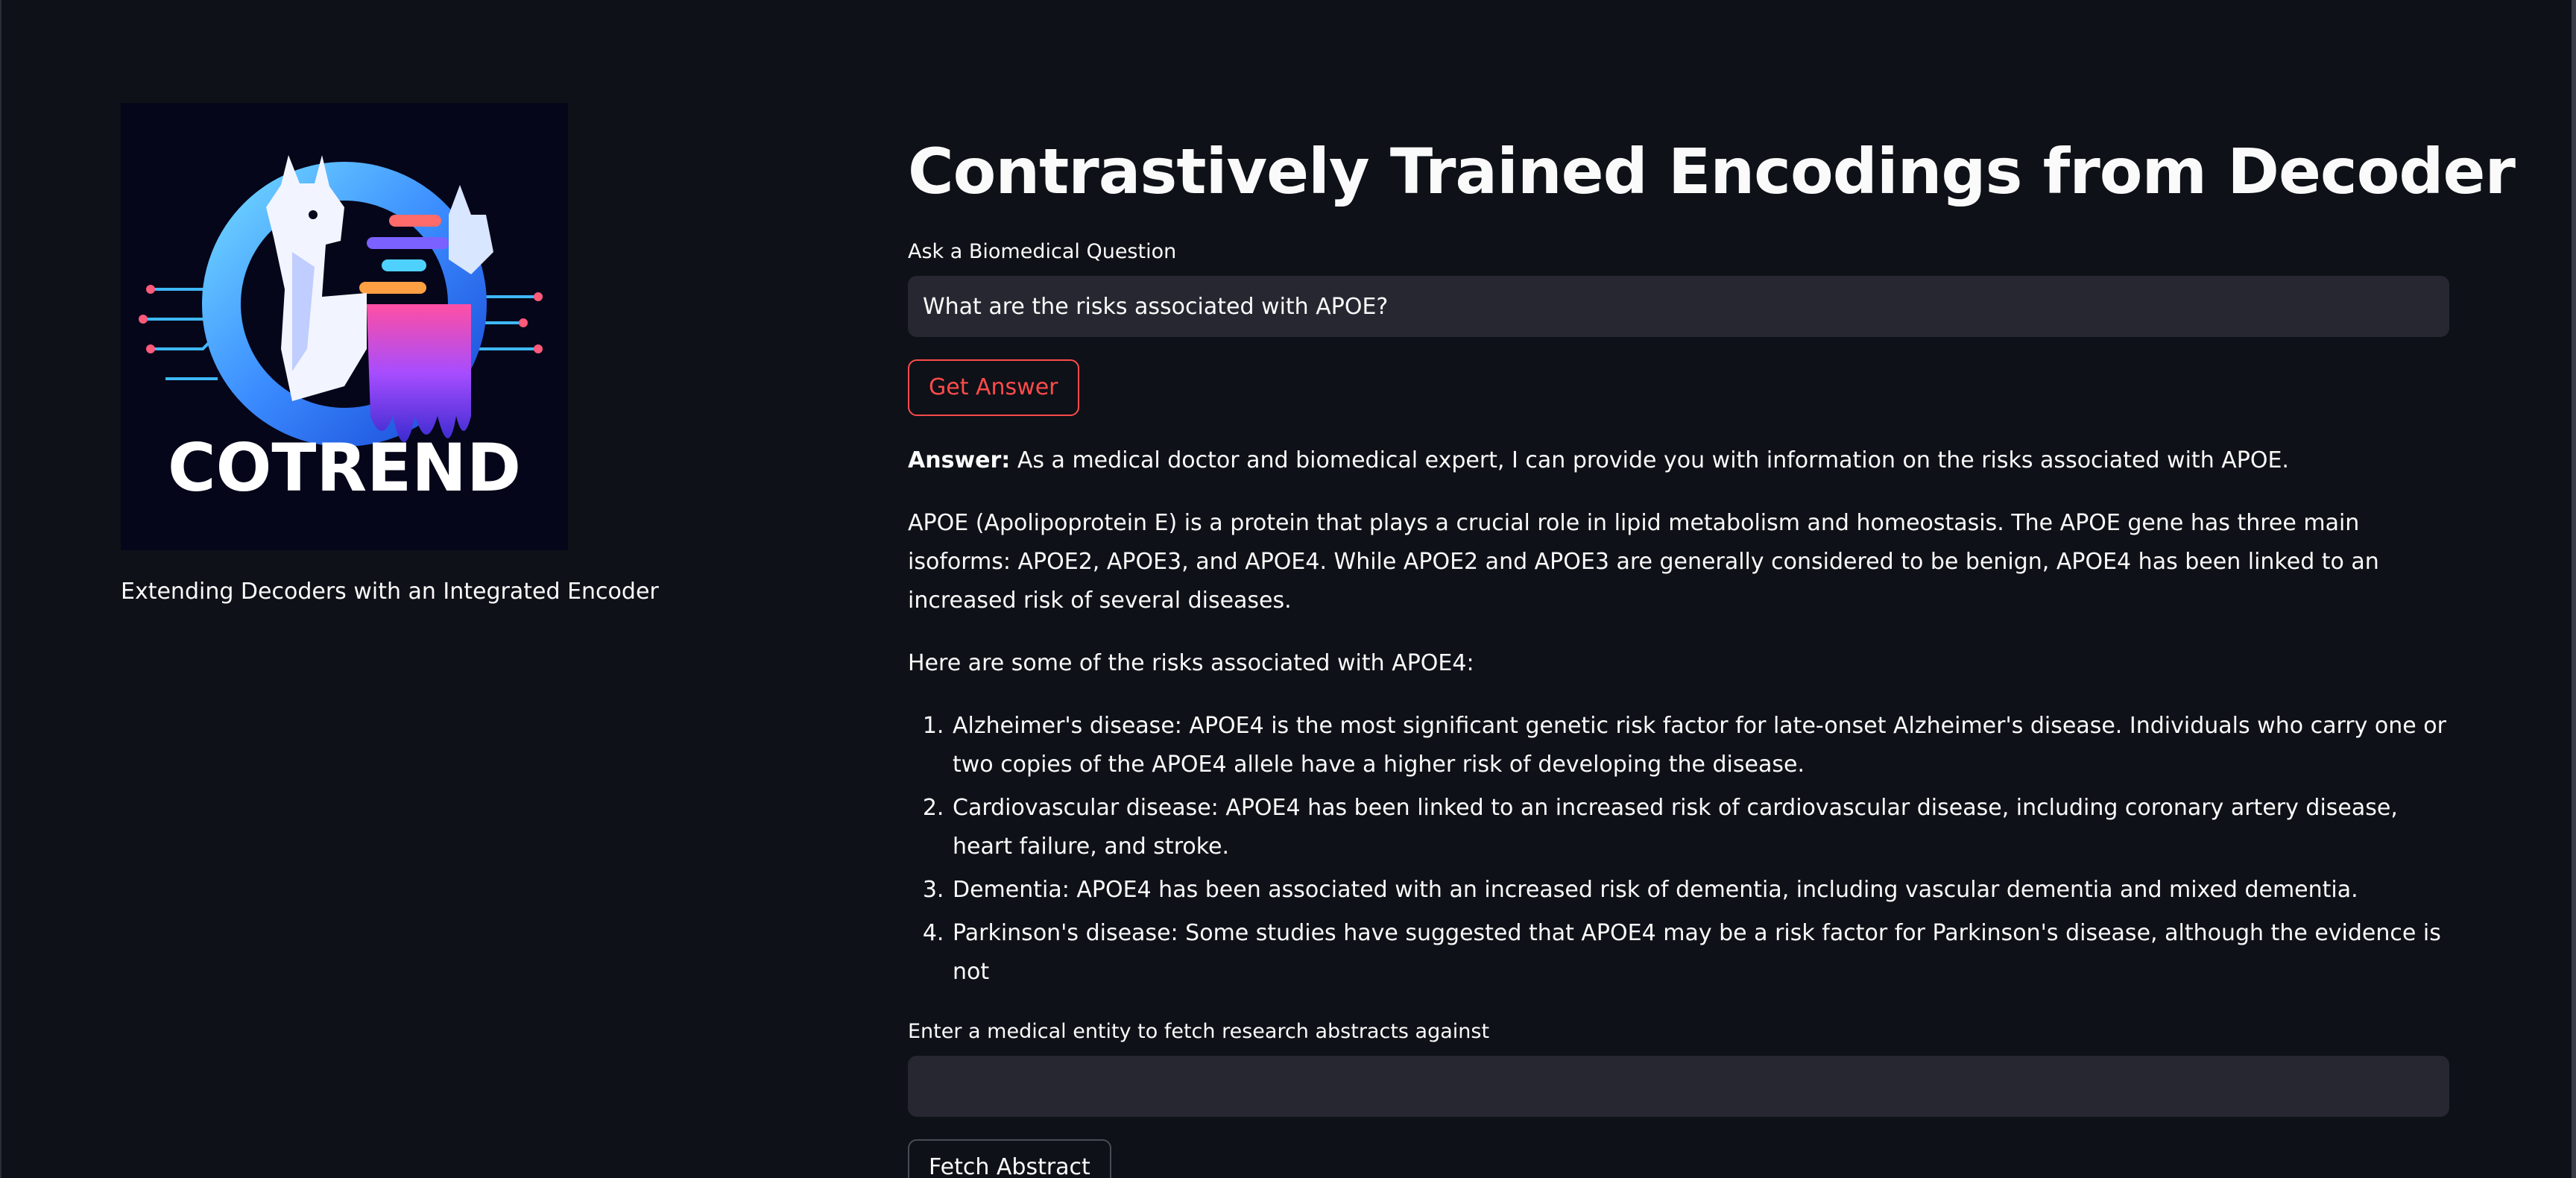 This screenshot has width=2576, height=1178. Describe the element at coordinates (993, 387) in the screenshot. I see `get-answer-button: Get Answer` at that location.